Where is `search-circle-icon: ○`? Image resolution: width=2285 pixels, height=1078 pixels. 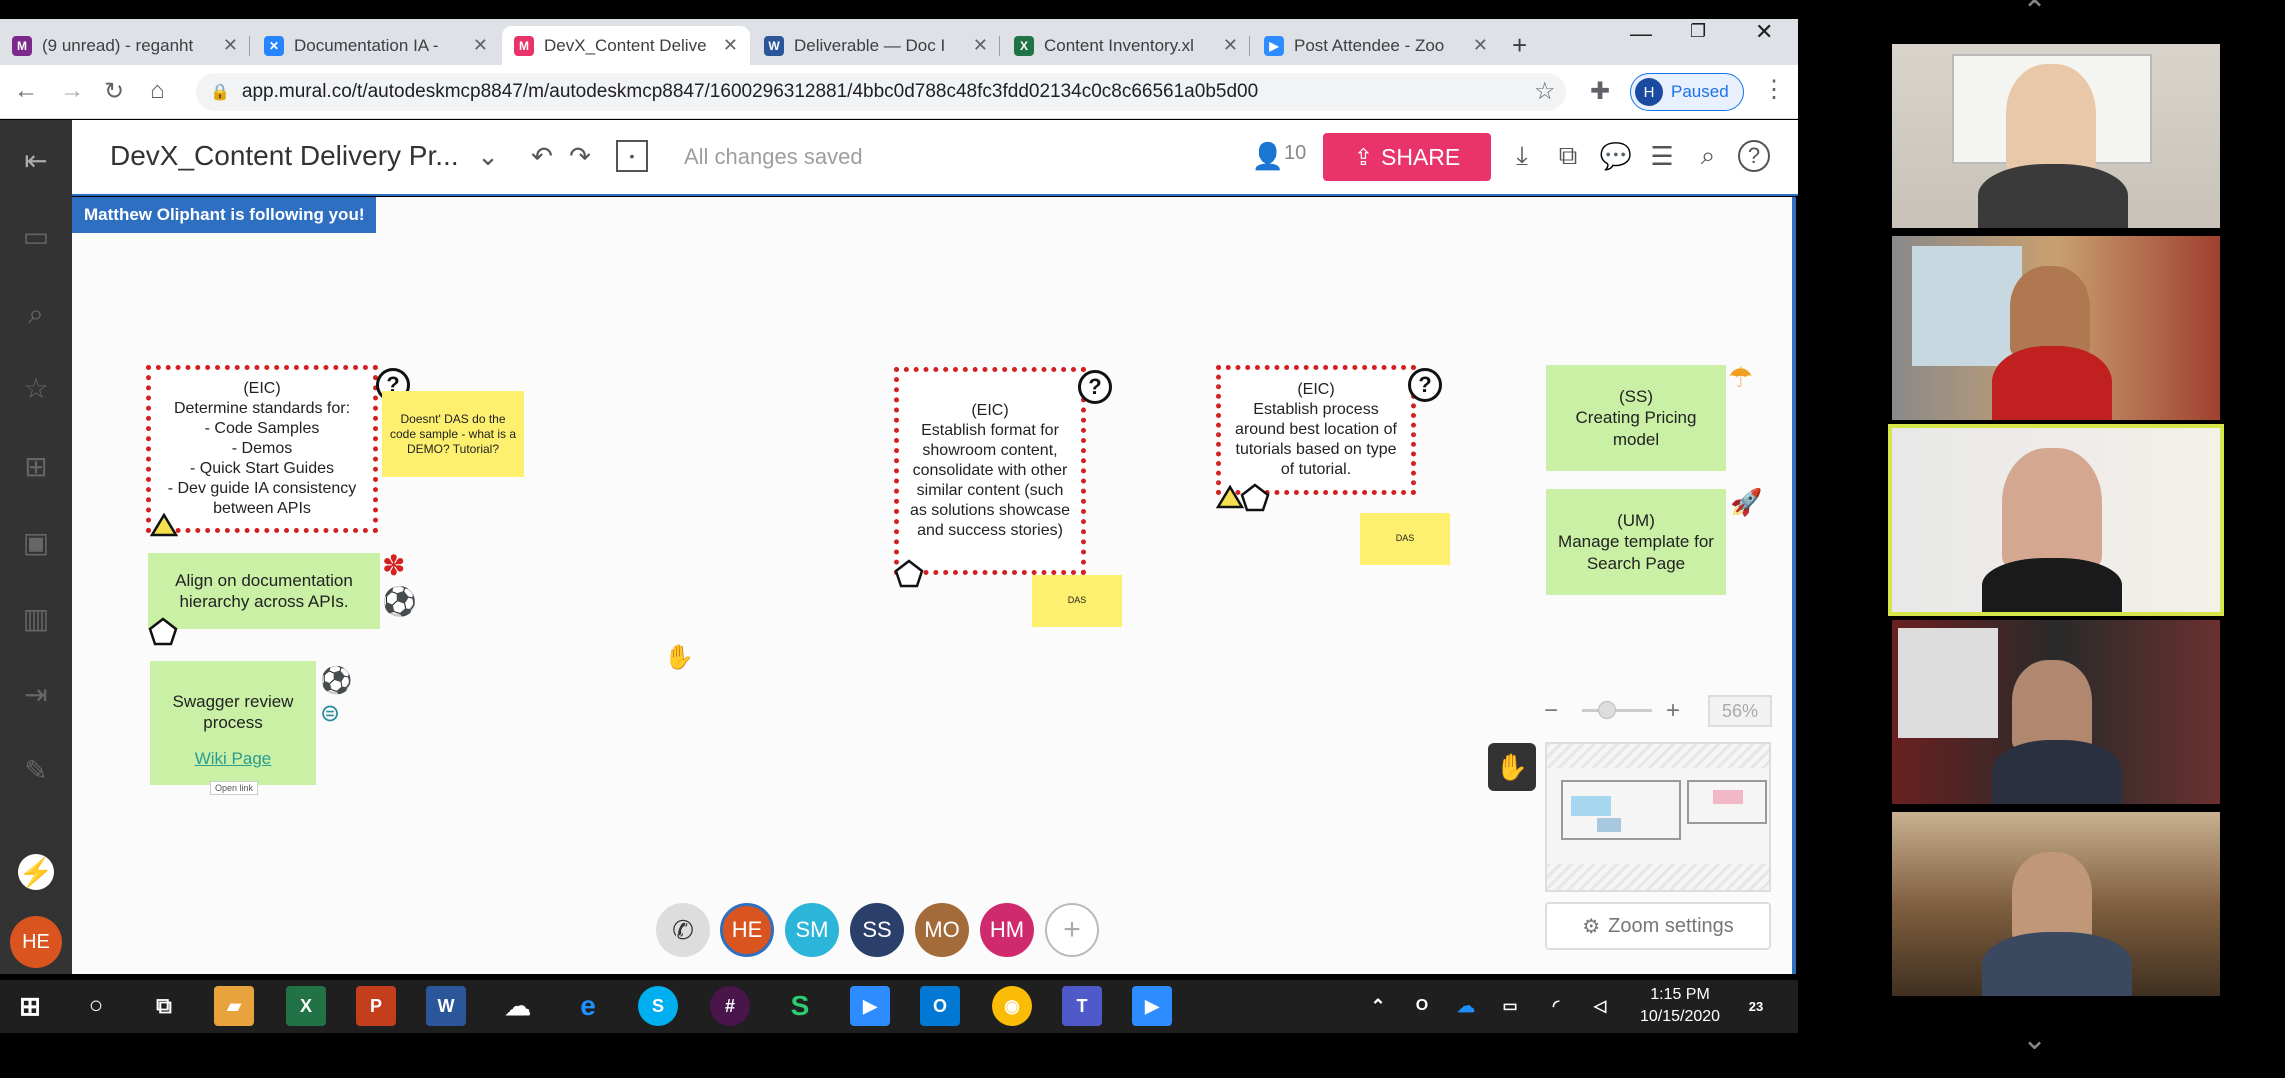 search-circle-icon: ○ is located at coordinates (96, 1006).